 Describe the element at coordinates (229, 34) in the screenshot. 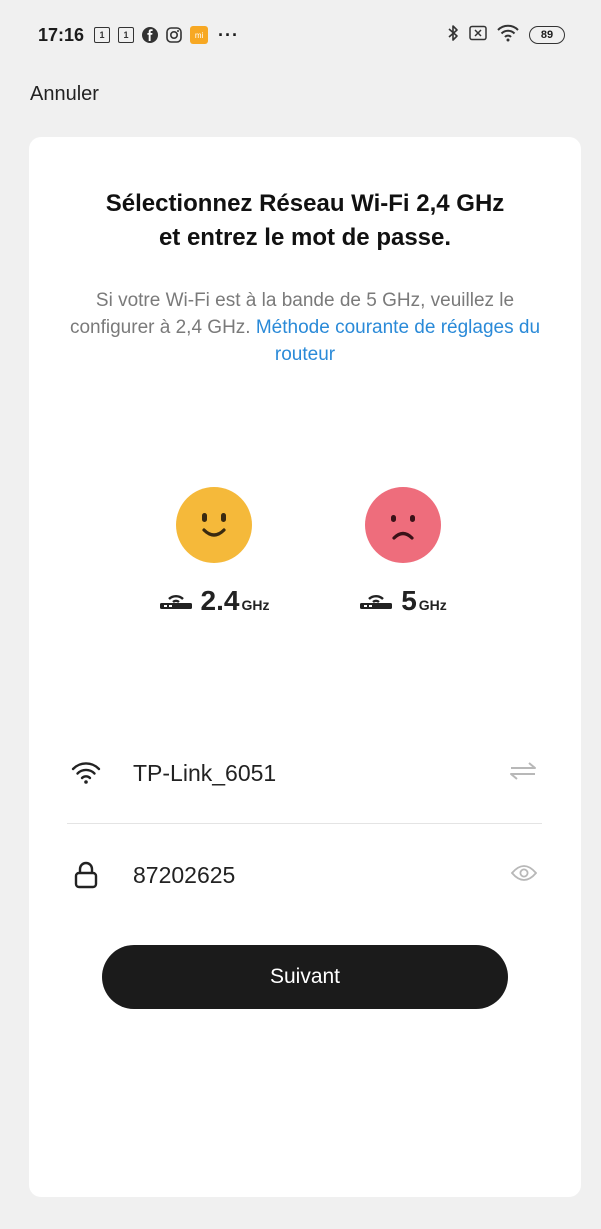

I see `more-notifications-icon: ···` at that location.